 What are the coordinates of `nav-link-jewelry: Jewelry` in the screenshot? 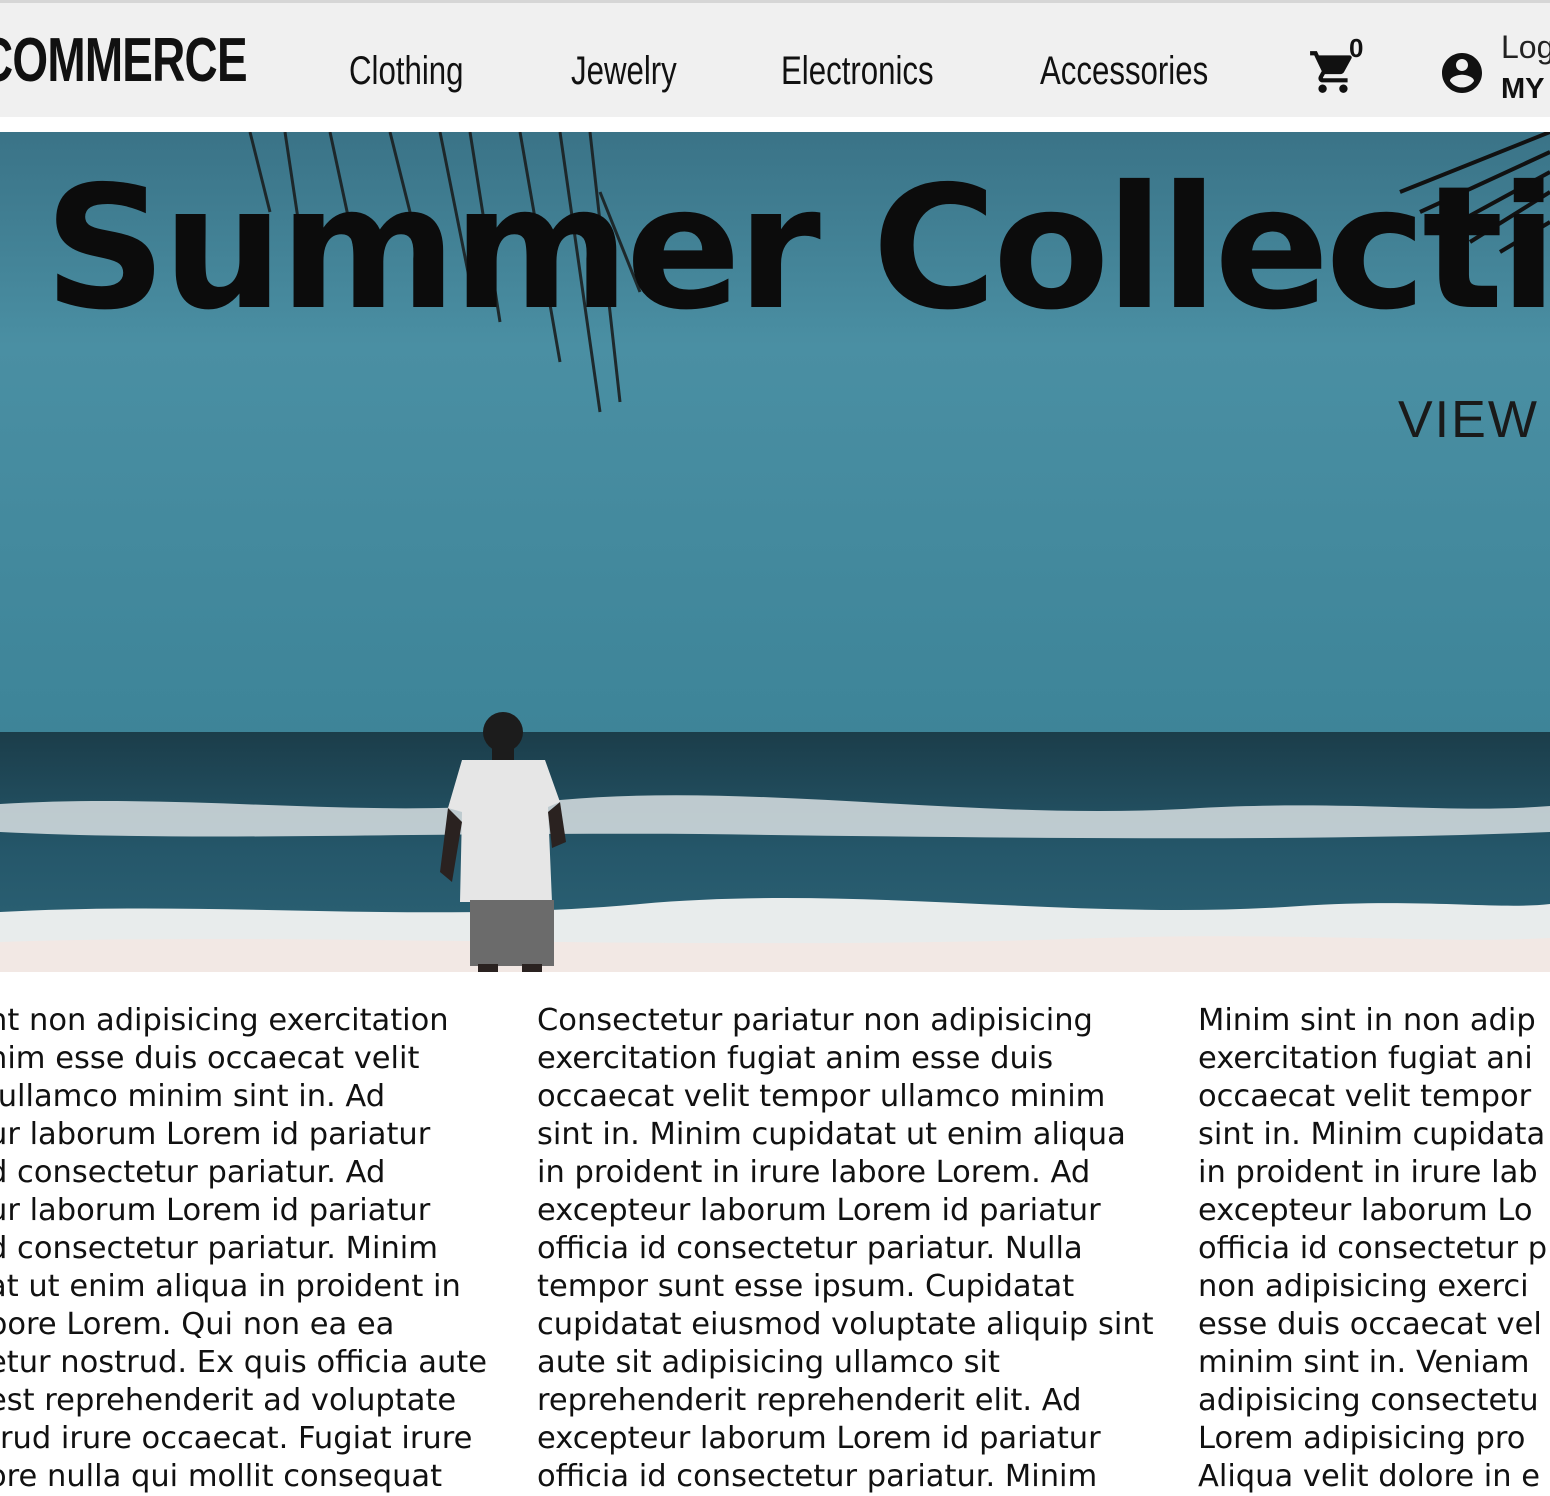 It's located at (624, 71).